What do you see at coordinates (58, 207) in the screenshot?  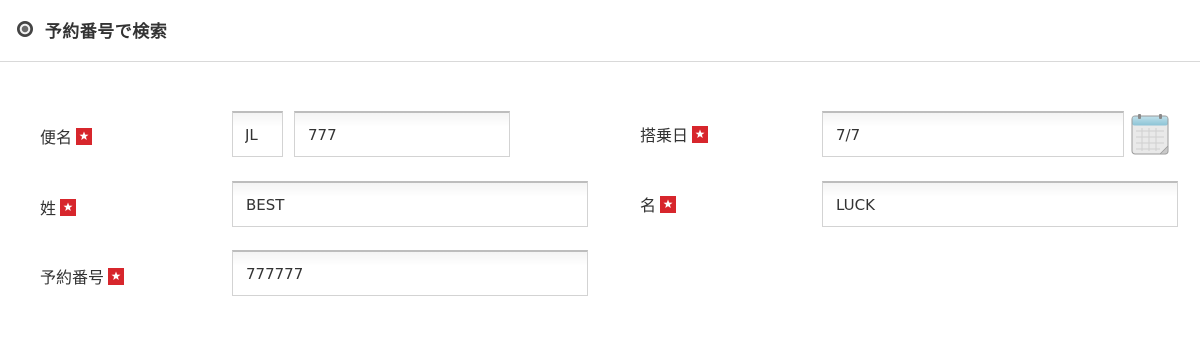 I see `last-name-label-group: 姓` at bounding box center [58, 207].